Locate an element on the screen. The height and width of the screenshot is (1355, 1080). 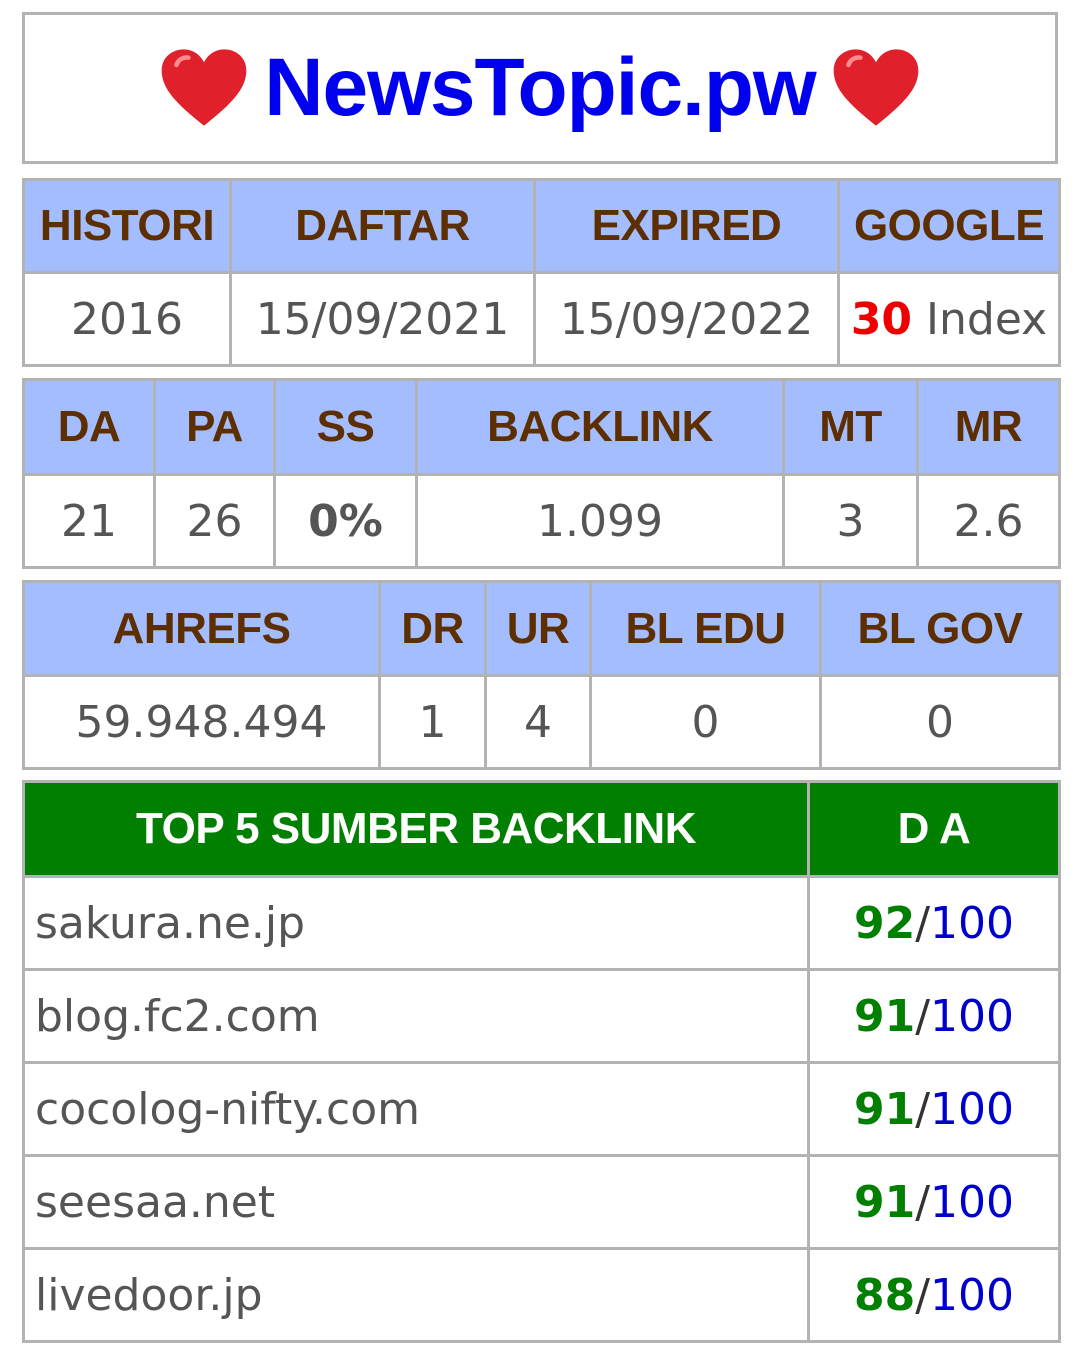
google-index-suffix: Index is located at coordinates (980, 319).